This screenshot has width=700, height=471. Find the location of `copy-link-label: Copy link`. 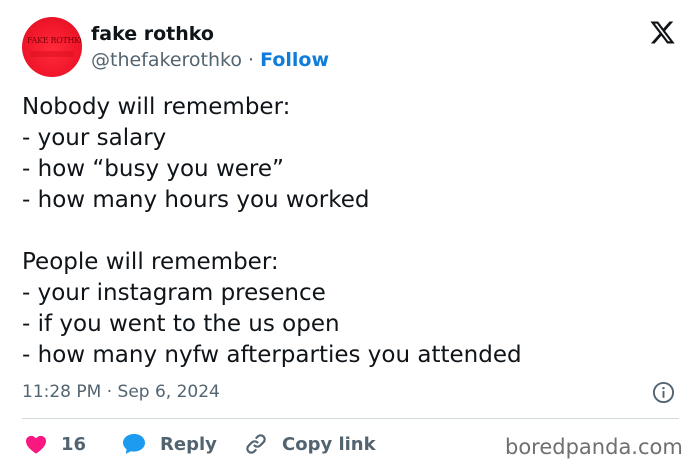

copy-link-label: Copy link is located at coordinates (329, 444).